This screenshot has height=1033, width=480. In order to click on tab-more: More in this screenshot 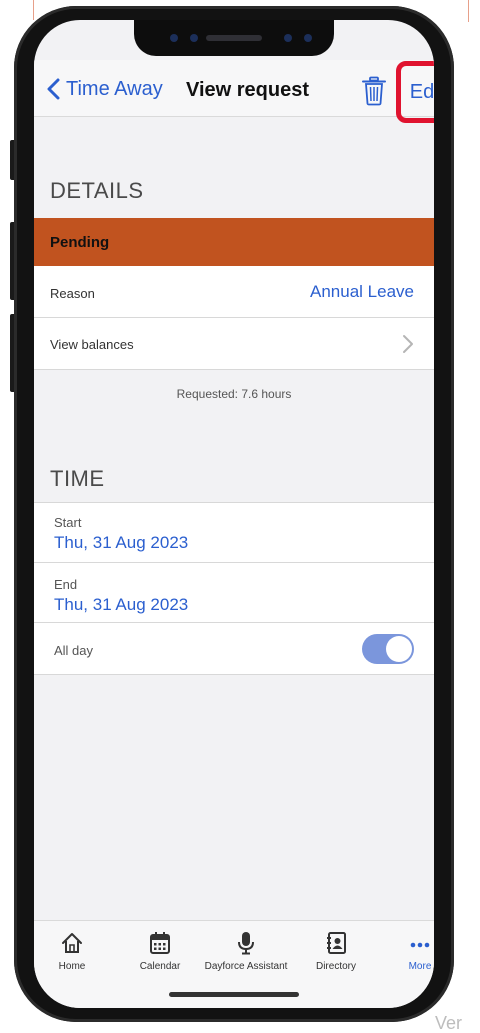, I will do `click(407, 956)`.